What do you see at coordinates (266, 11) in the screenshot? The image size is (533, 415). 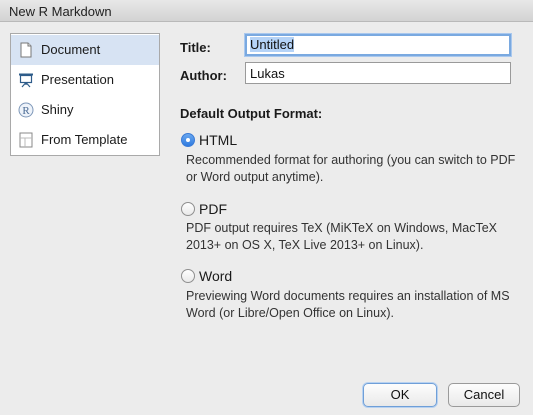 I see `title-bar: New R Markdown` at bounding box center [266, 11].